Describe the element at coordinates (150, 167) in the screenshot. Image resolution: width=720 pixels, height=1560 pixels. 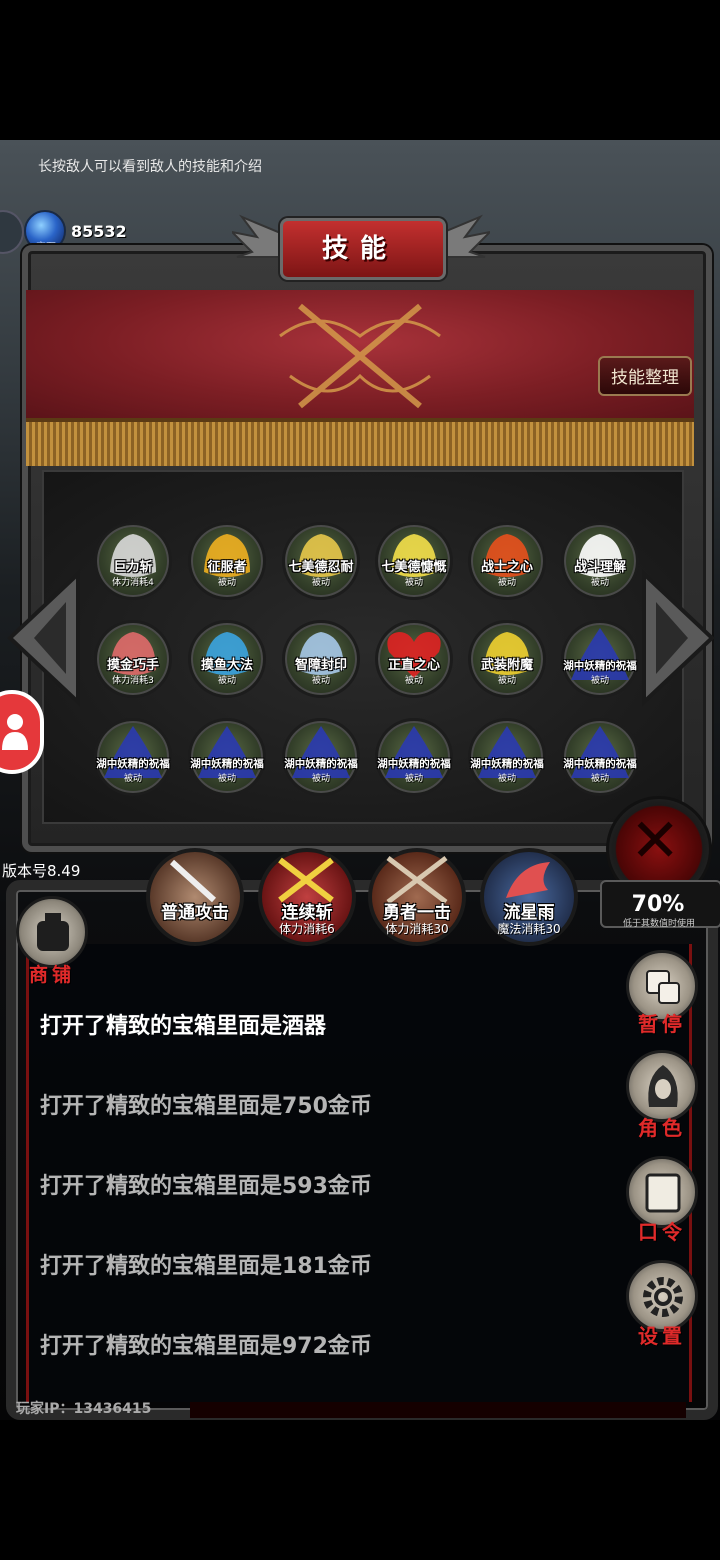
I see `hint-text: 长按敌人可以看到敌人的技能和介绍` at that location.